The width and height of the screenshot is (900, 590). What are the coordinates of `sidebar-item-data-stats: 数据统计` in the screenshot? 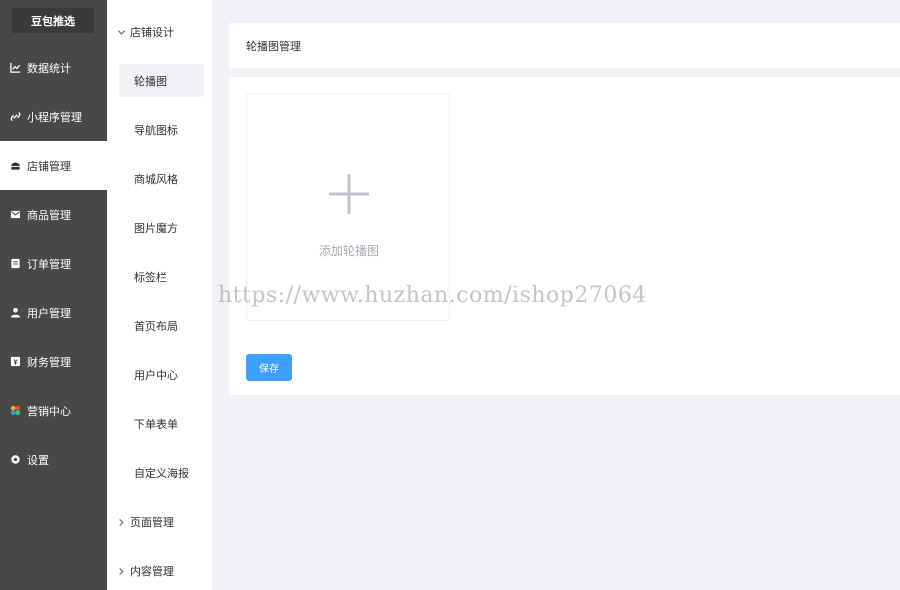 It's located at (53, 67).